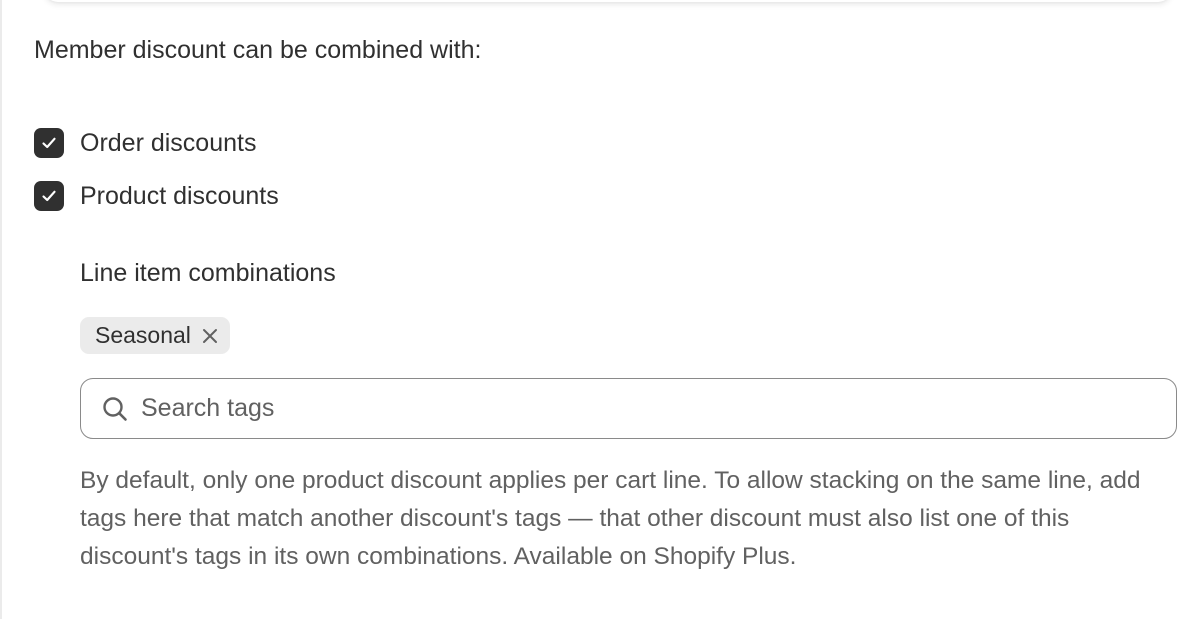 Image resolution: width=1200 pixels, height=619 pixels. I want to click on left-divider, so click(1, 309).